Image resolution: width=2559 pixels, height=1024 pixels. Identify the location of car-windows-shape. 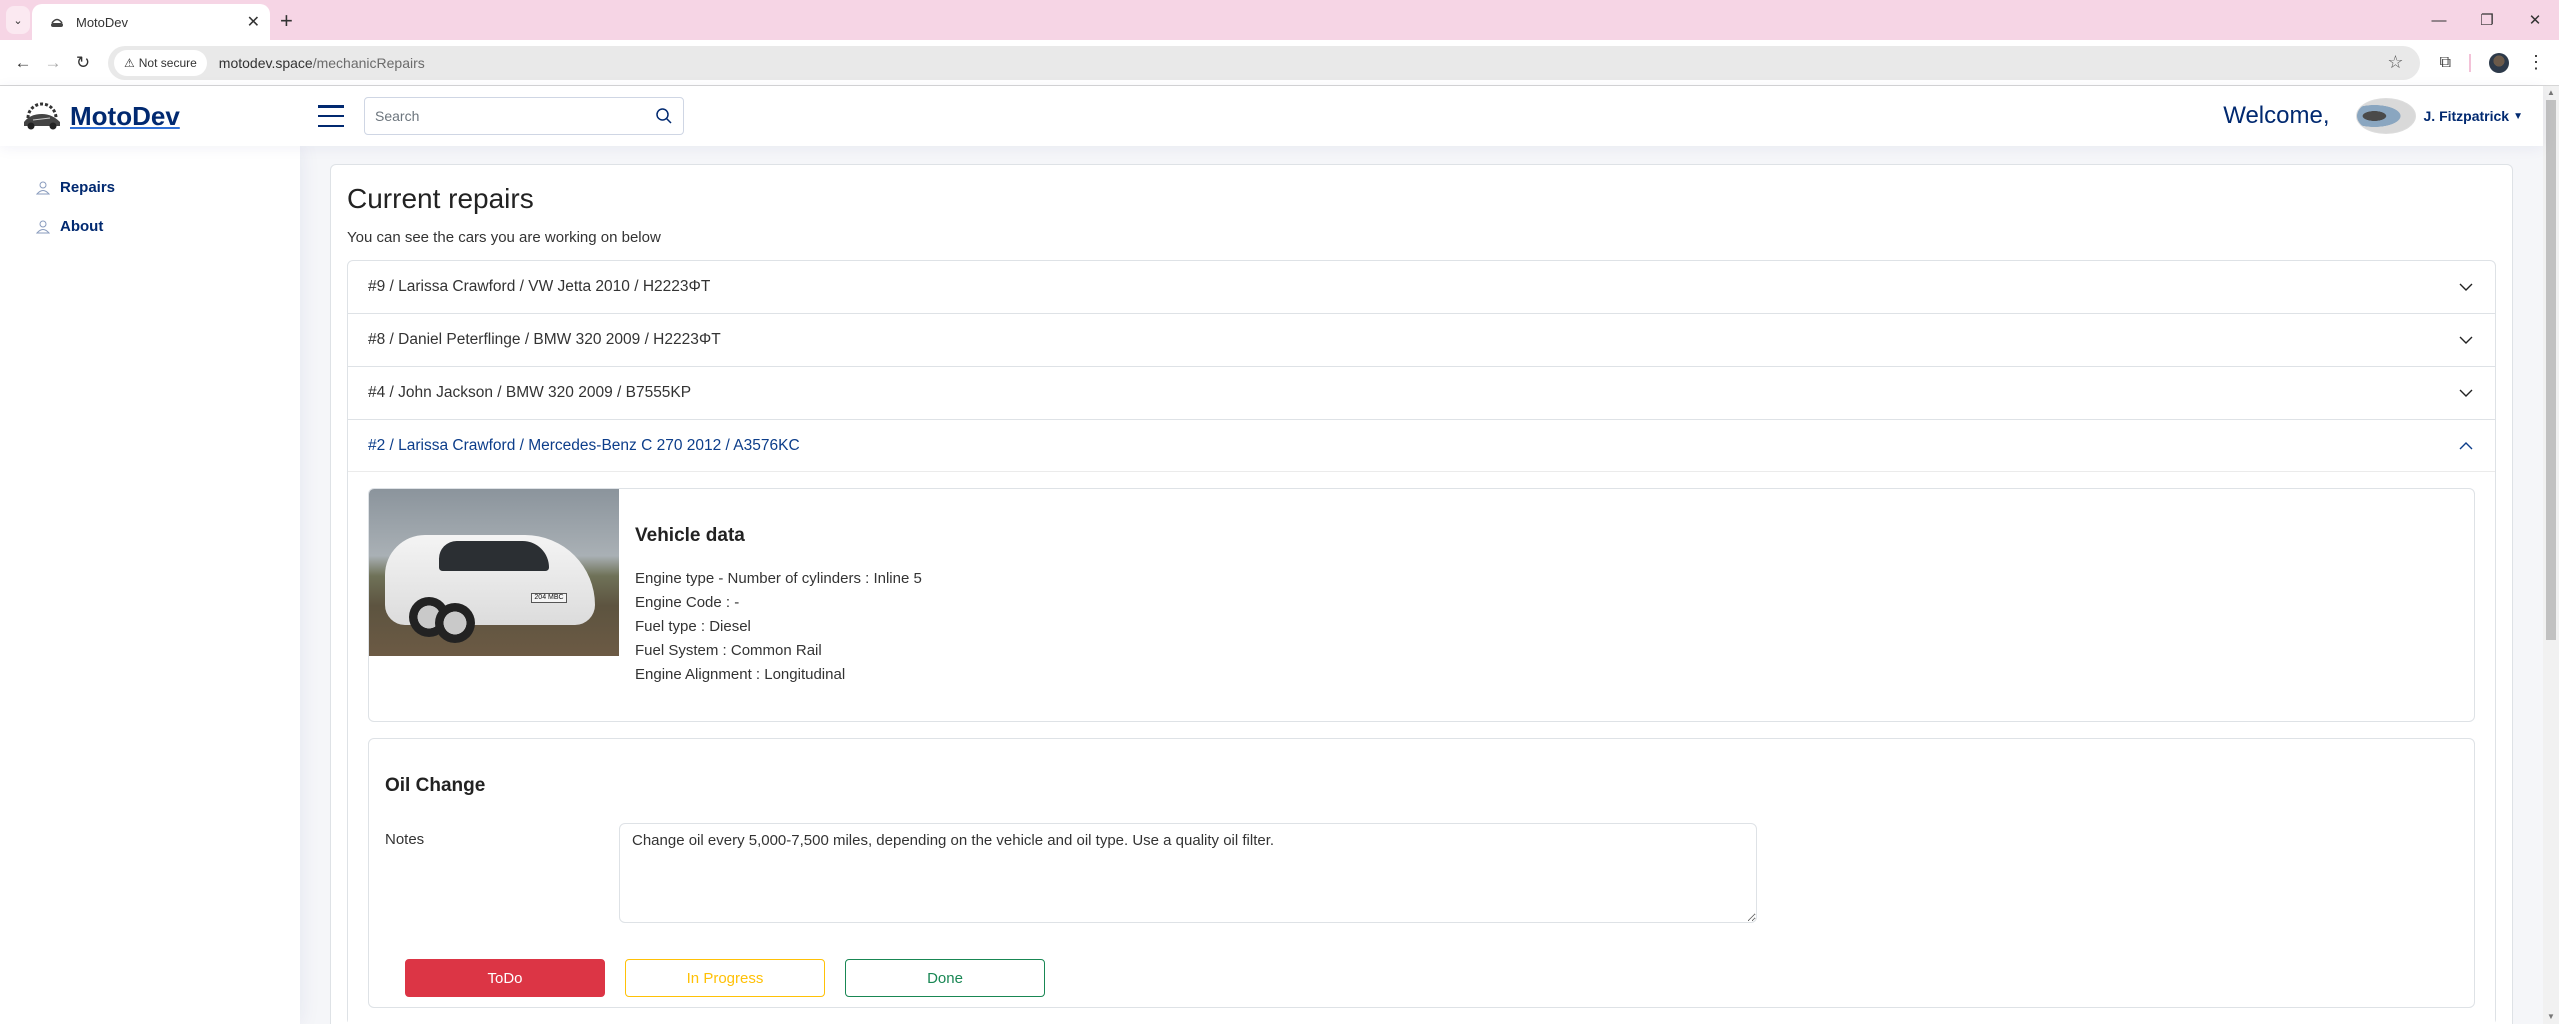
(494, 556).